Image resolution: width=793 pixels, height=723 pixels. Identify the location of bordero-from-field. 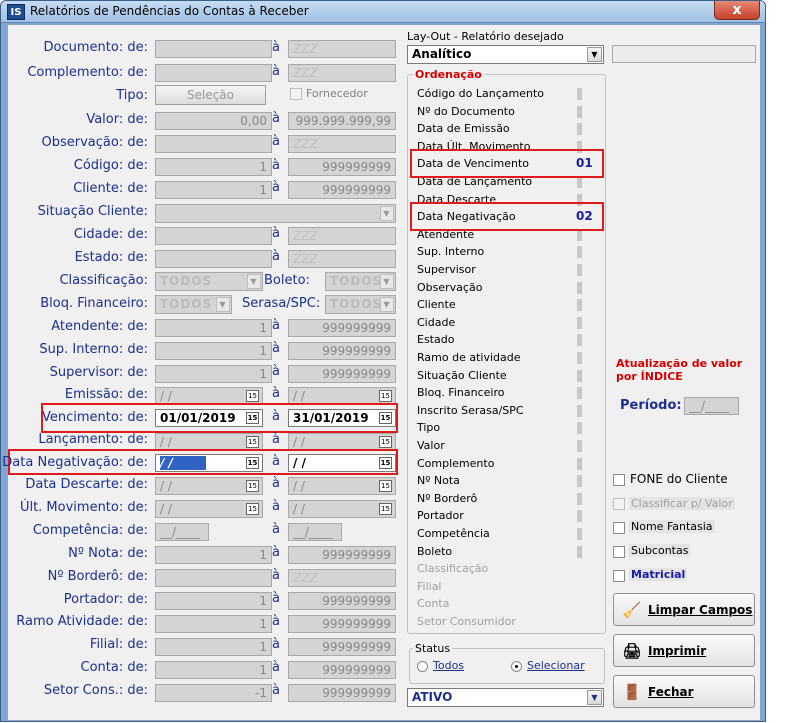
(213, 578).